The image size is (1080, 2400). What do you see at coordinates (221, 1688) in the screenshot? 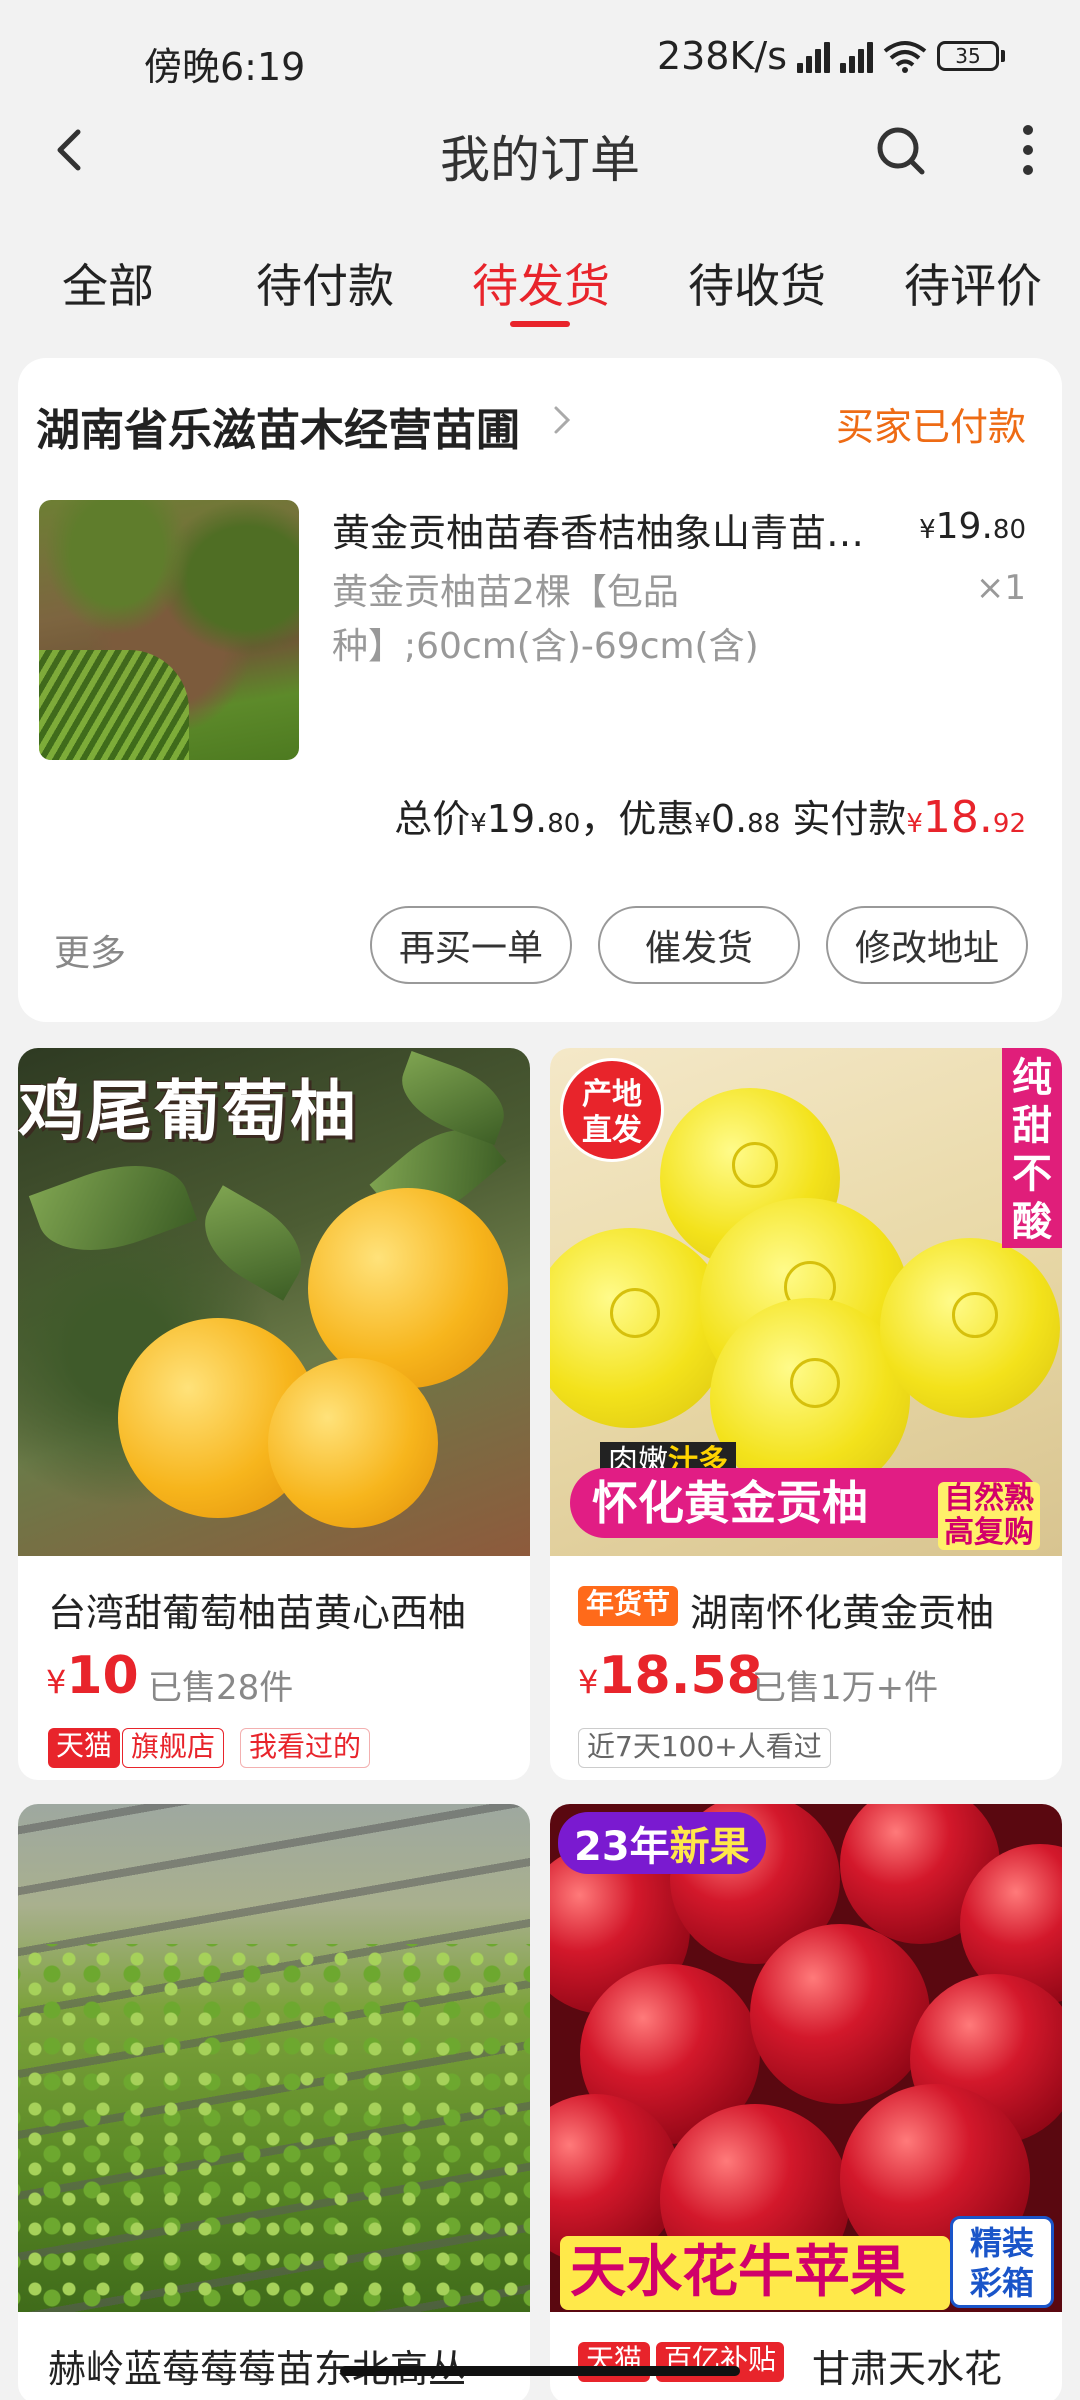
I see `sold-count: 已售28件` at bounding box center [221, 1688].